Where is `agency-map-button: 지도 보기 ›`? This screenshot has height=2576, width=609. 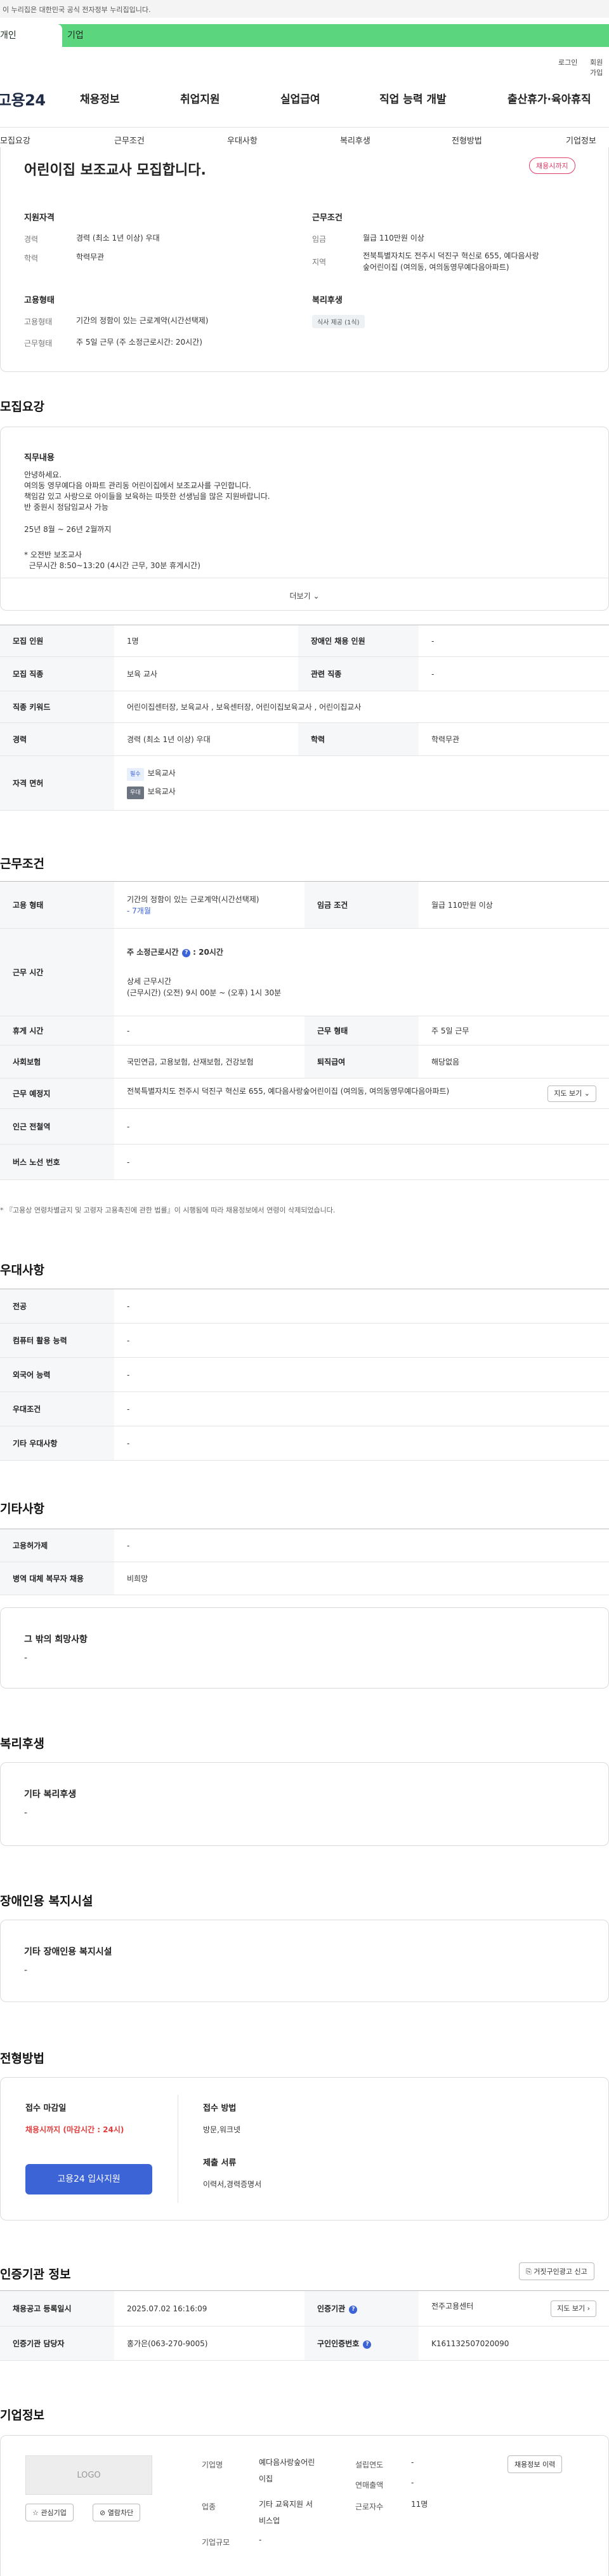 agency-map-button: 지도 보기 › is located at coordinates (573, 2308).